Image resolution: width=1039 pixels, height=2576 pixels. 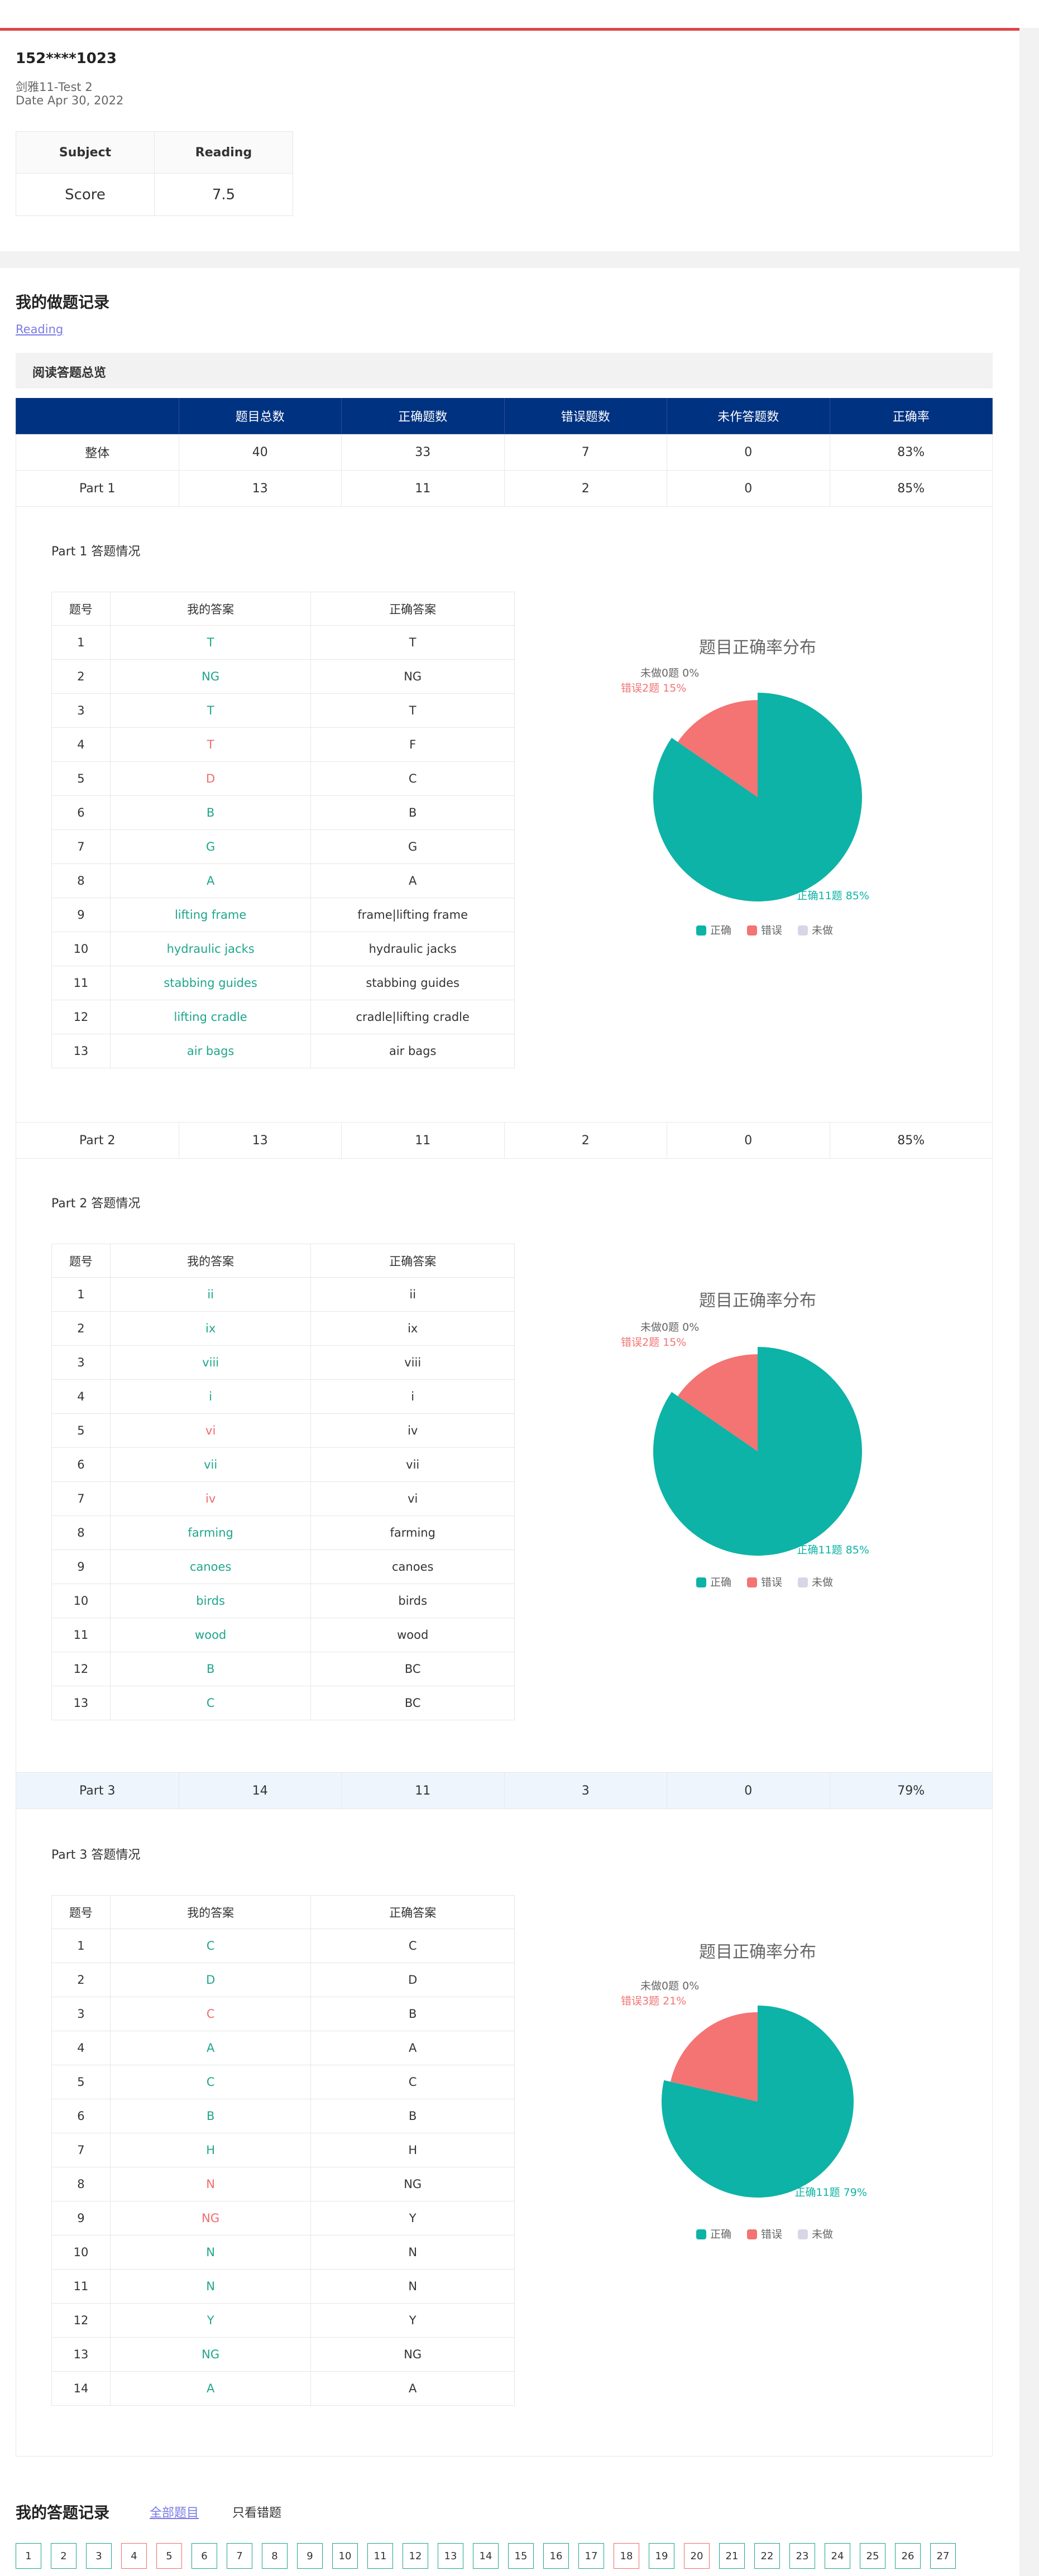 I want to click on summary-overall-row-cell: 83%, so click(x=911, y=452).